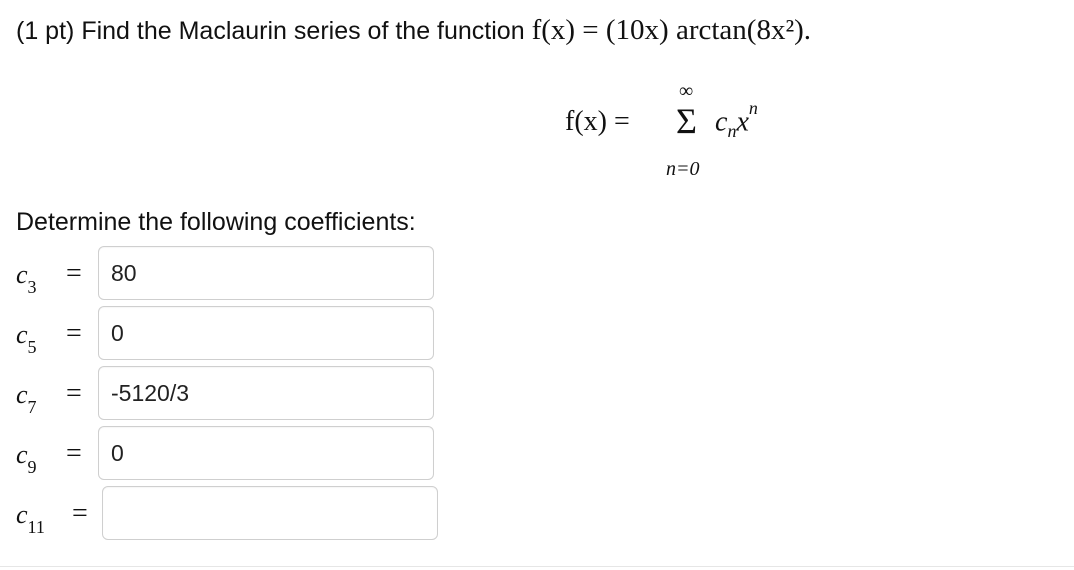 The image size is (1074, 570). What do you see at coordinates (32, 287) in the screenshot?
I see `coefficient-index: 3` at bounding box center [32, 287].